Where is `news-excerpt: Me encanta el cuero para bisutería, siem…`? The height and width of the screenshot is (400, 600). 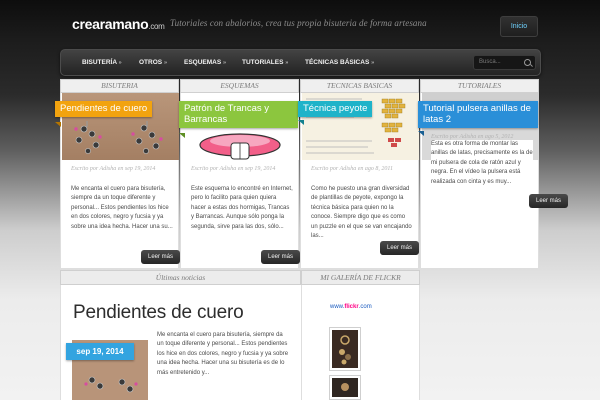 news-excerpt: Me encanta el cuero para bisutería, siem… is located at coordinates (223, 354).